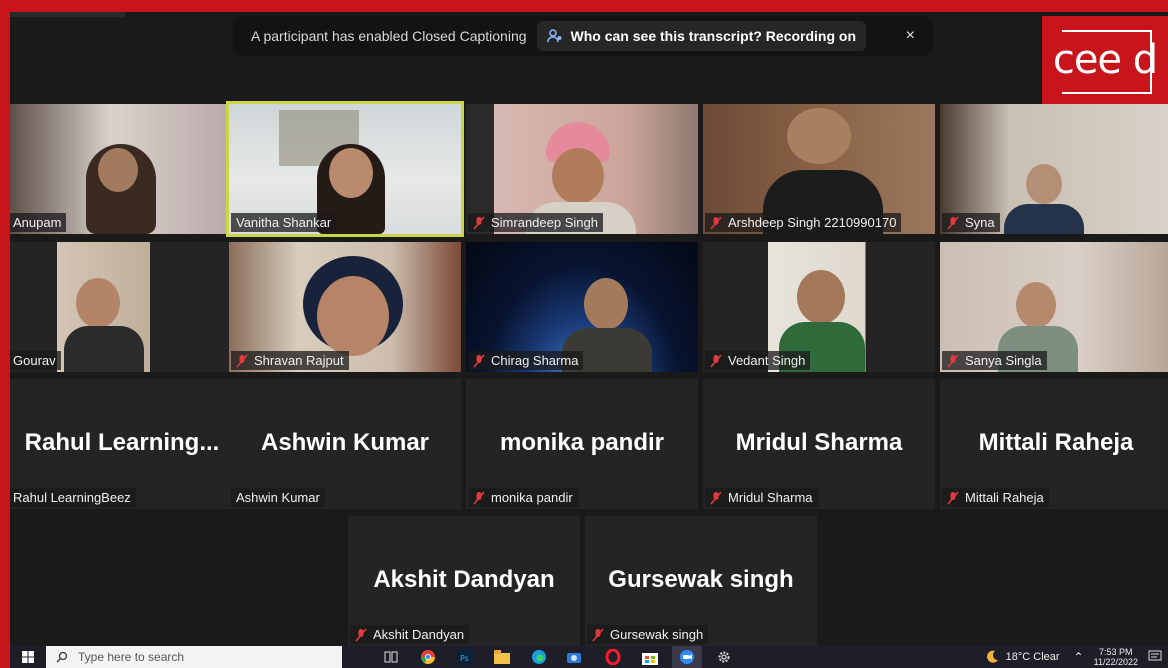  I want to click on clock-date: 11/22/2022, so click(1115, 662).